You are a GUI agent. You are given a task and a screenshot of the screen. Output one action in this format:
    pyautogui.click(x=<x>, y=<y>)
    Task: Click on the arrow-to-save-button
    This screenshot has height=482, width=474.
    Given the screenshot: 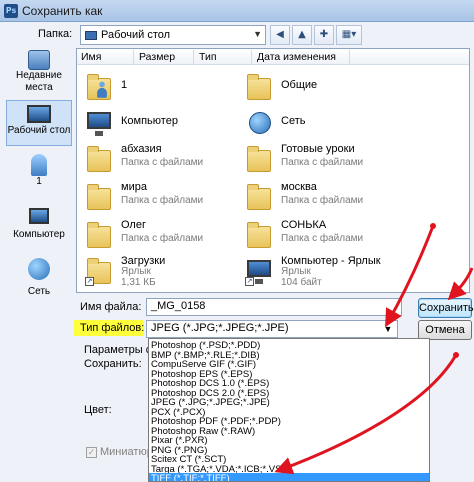 What is the action you would take?
    pyautogui.click(x=460, y=284)
    